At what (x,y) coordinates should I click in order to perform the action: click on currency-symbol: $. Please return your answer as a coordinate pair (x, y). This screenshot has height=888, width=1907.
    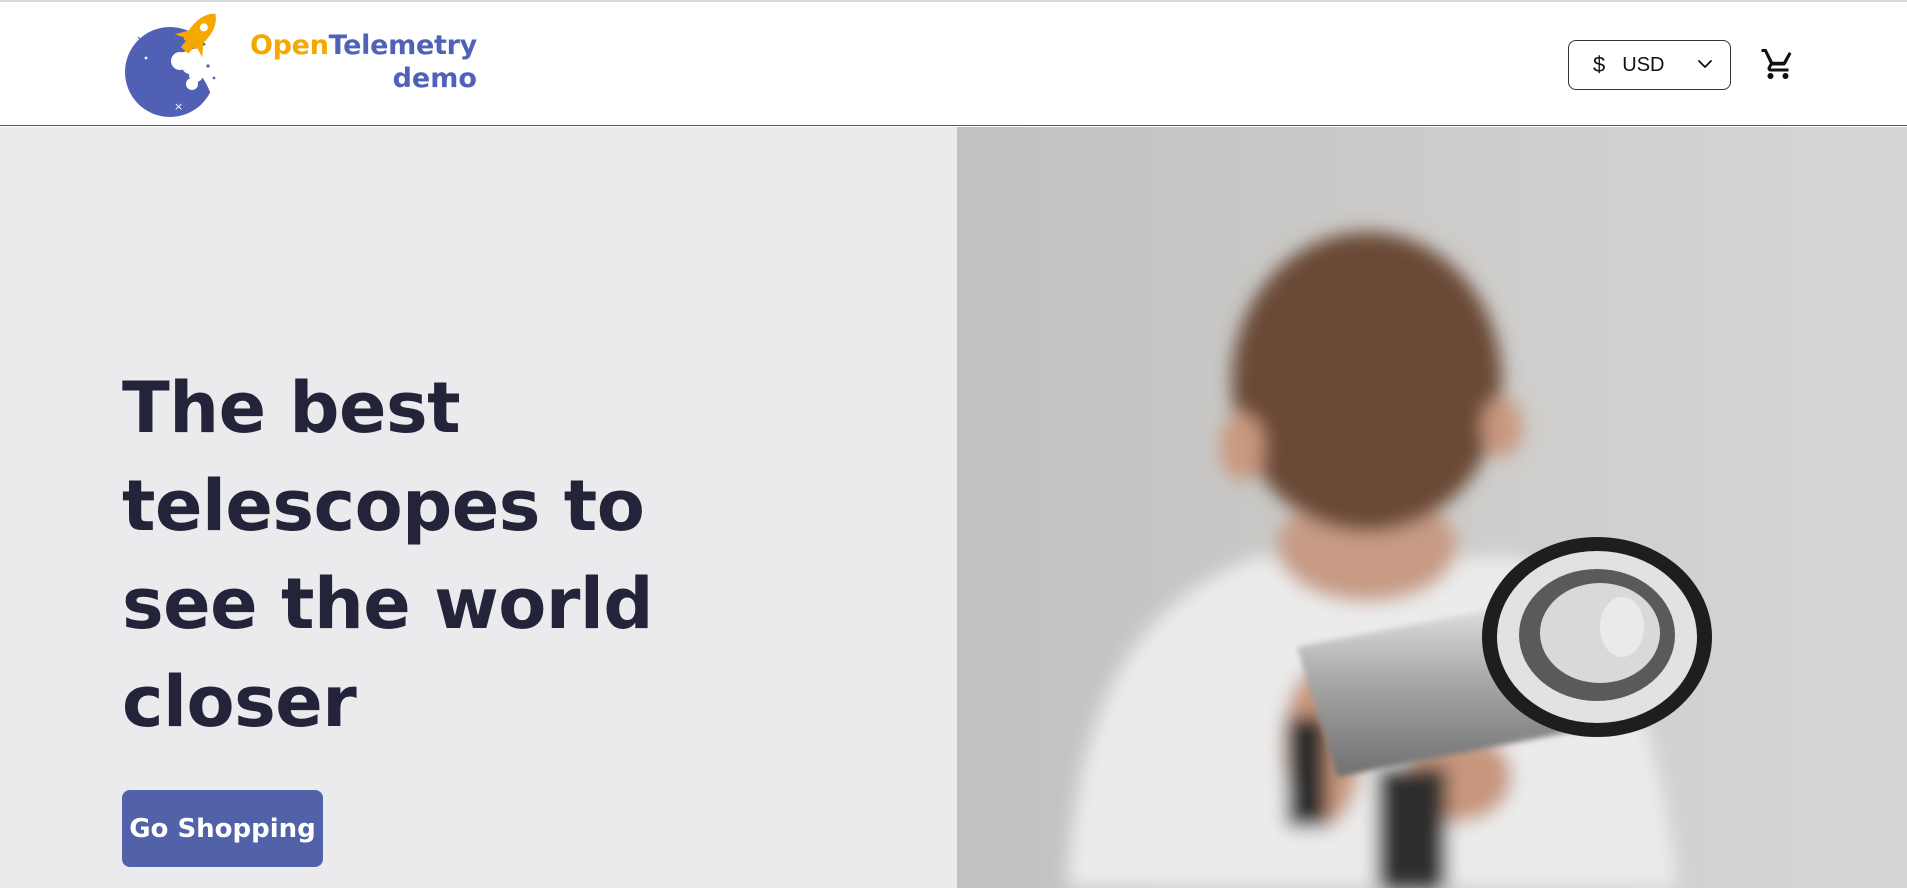
    Looking at the image, I should click on (1599, 64).